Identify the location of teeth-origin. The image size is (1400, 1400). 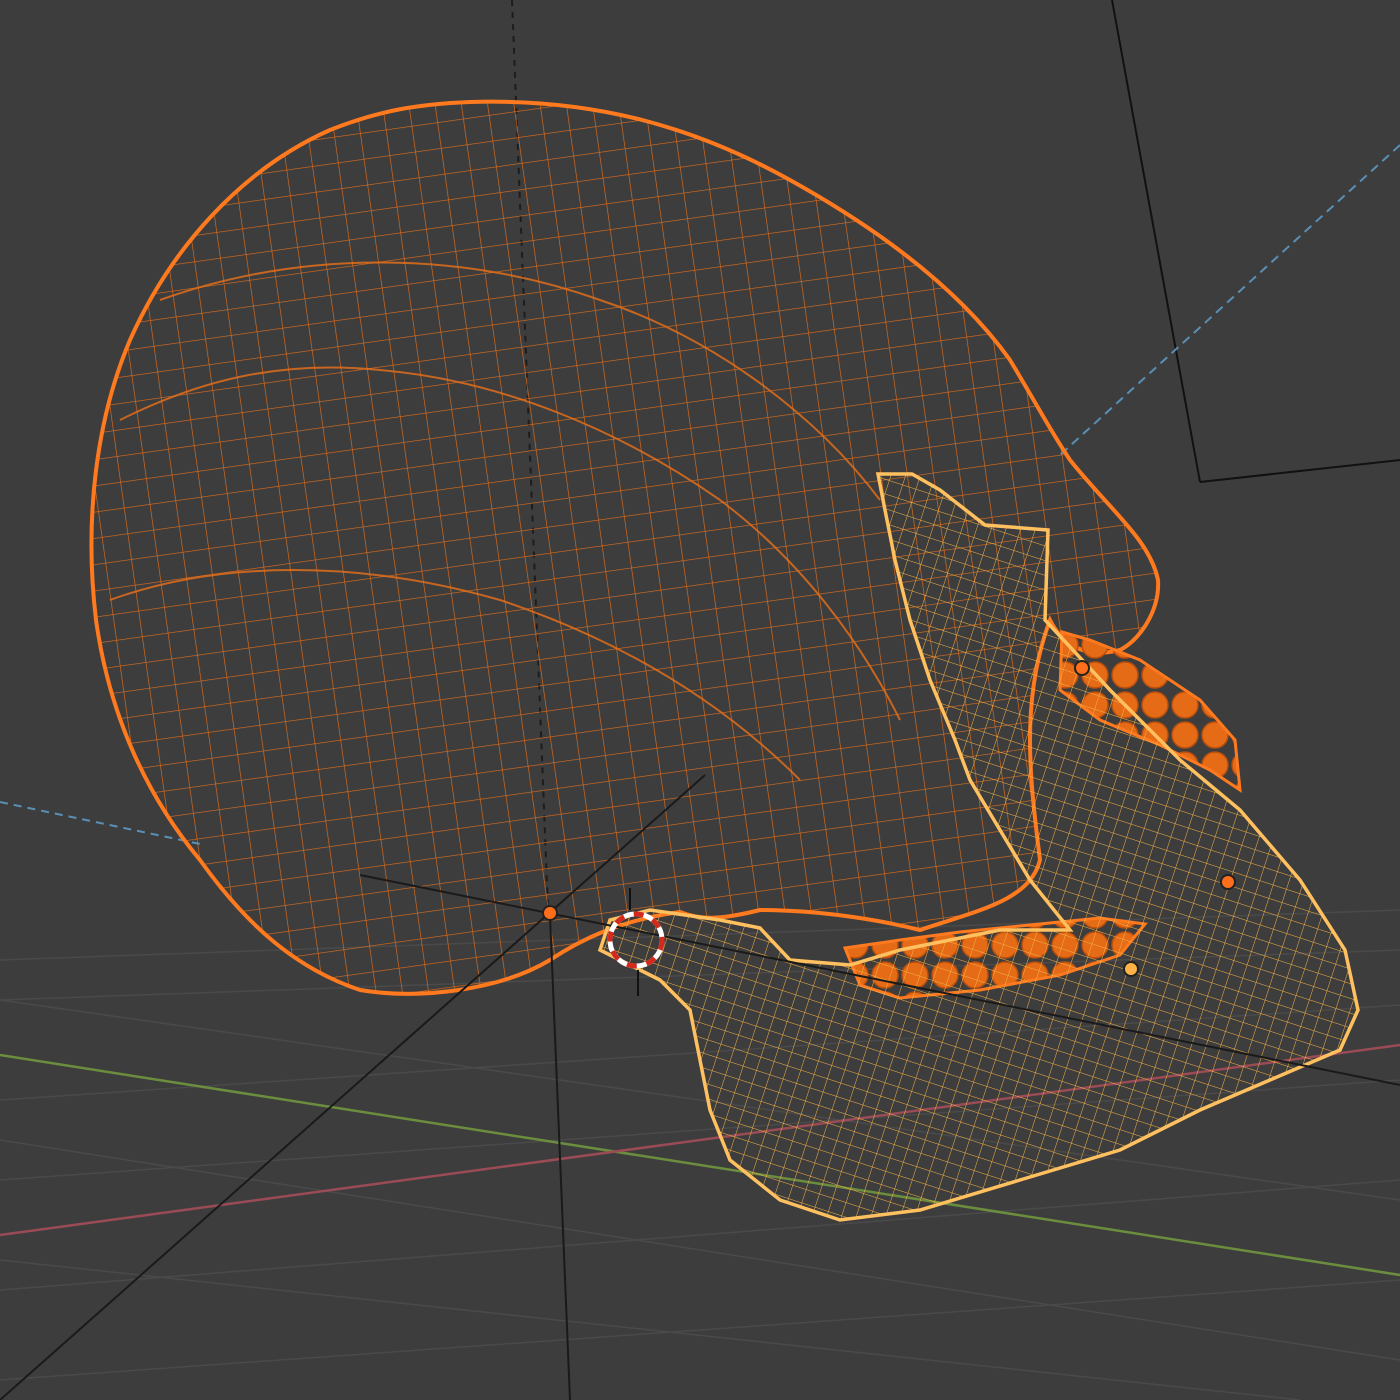
(1228, 882).